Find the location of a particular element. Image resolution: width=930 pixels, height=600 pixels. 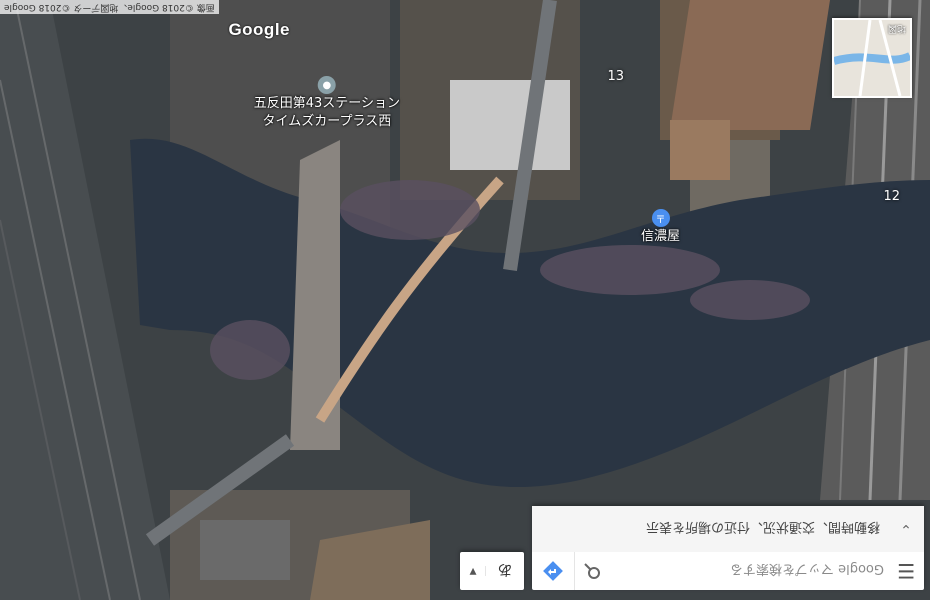

search-row: ☰ Google マップを検索する is located at coordinates (728, 570).